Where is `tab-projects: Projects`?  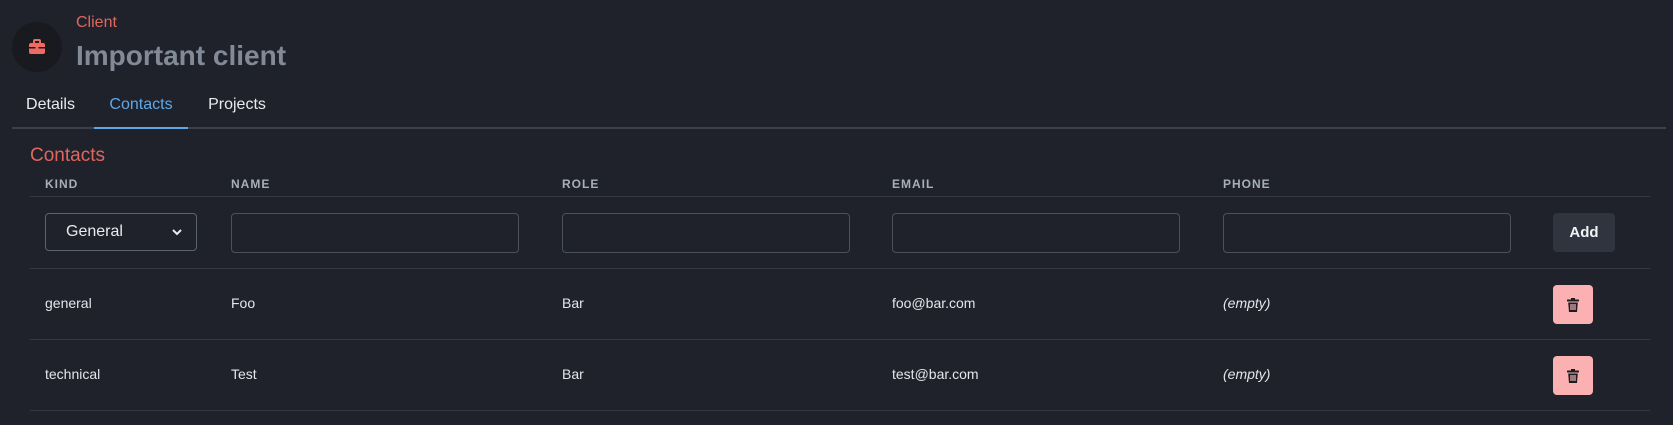 tab-projects: Projects is located at coordinates (237, 108).